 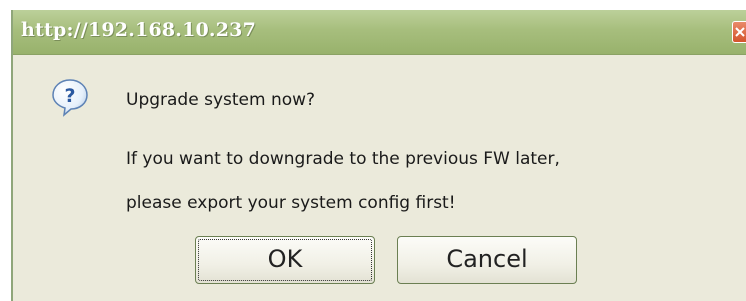 I want to click on cancel-button-label: Cancel, so click(x=487, y=259).